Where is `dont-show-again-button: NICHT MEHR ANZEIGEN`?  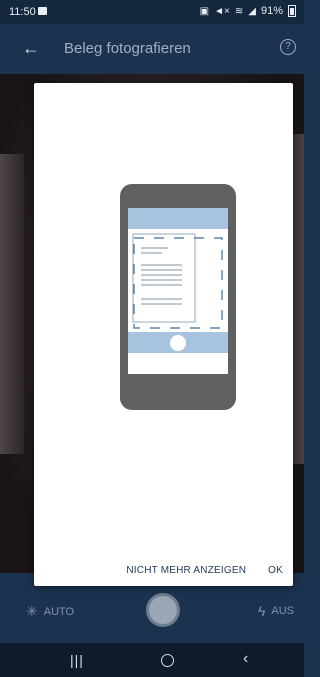
dont-show-again-button: NICHT MEHR ANZEIGEN is located at coordinates (186, 570).